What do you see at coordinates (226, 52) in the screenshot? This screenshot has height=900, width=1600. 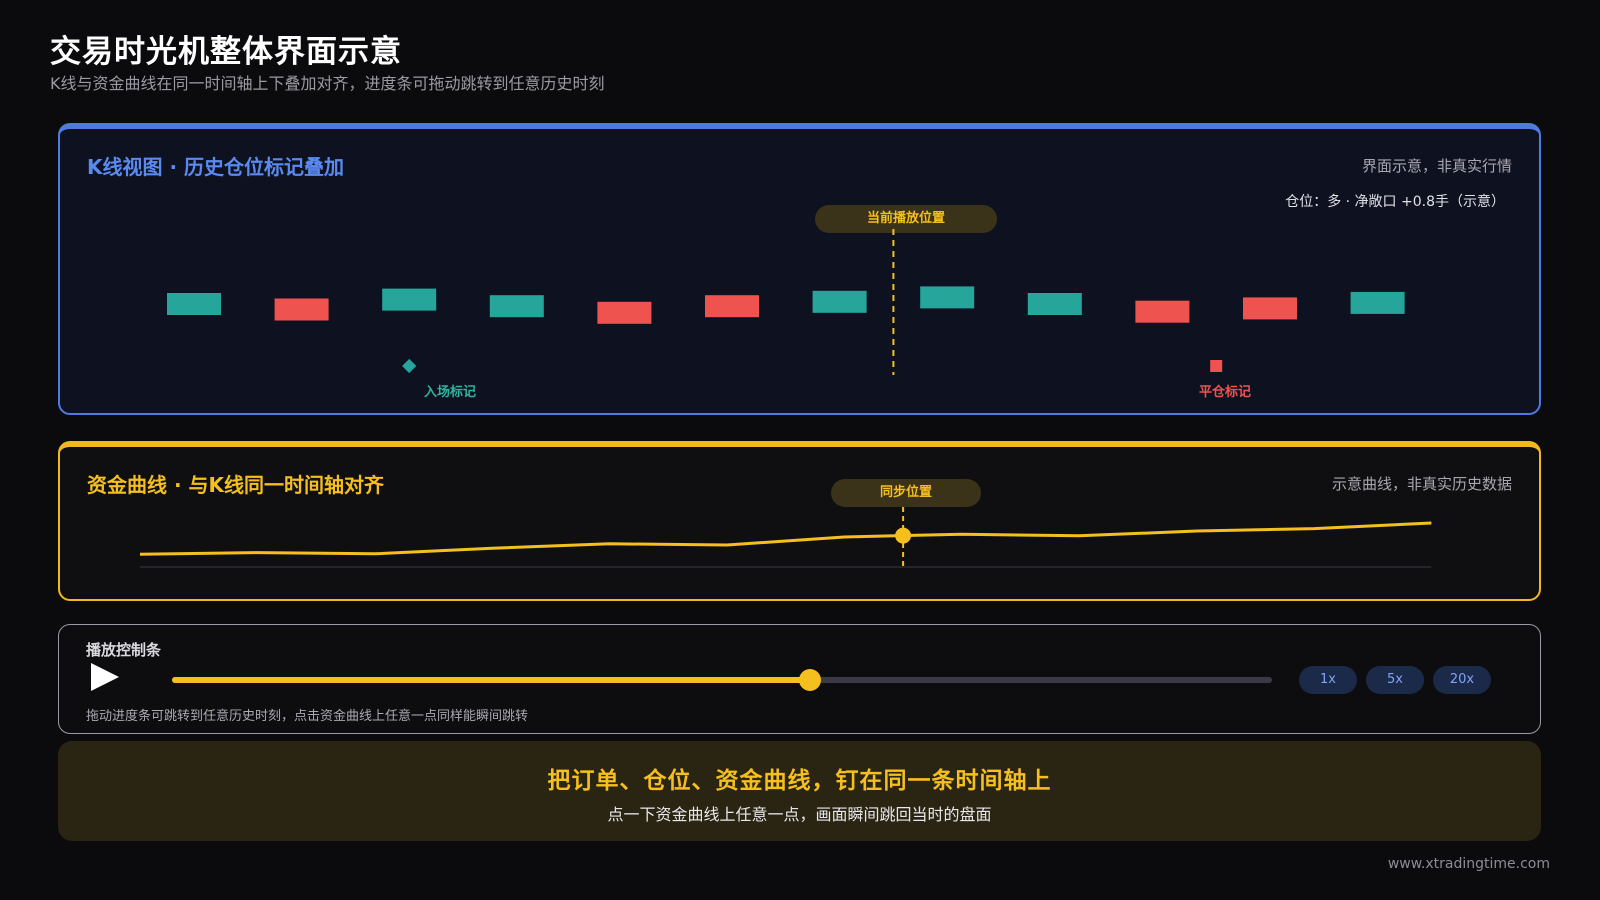 I see `page-title: 交易时光机整体界面示意` at bounding box center [226, 52].